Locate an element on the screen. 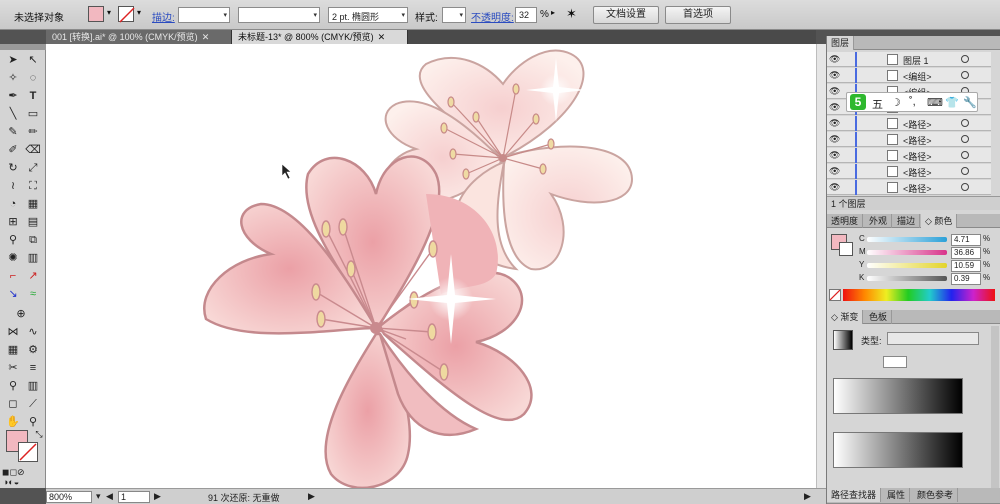 This screenshot has height=504, width=1000. gradient-tool-icon: ▤ is located at coordinates (33, 222).